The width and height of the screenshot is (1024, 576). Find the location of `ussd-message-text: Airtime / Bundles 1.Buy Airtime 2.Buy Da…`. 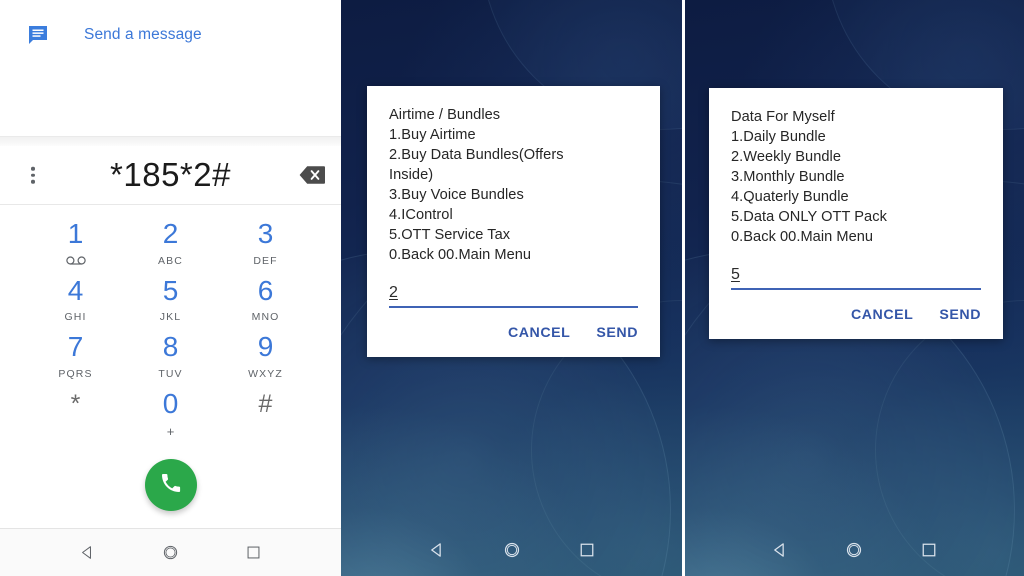

ussd-message-text: Airtime / Bundles 1.Buy Airtime 2.Buy Da… is located at coordinates (476, 185).